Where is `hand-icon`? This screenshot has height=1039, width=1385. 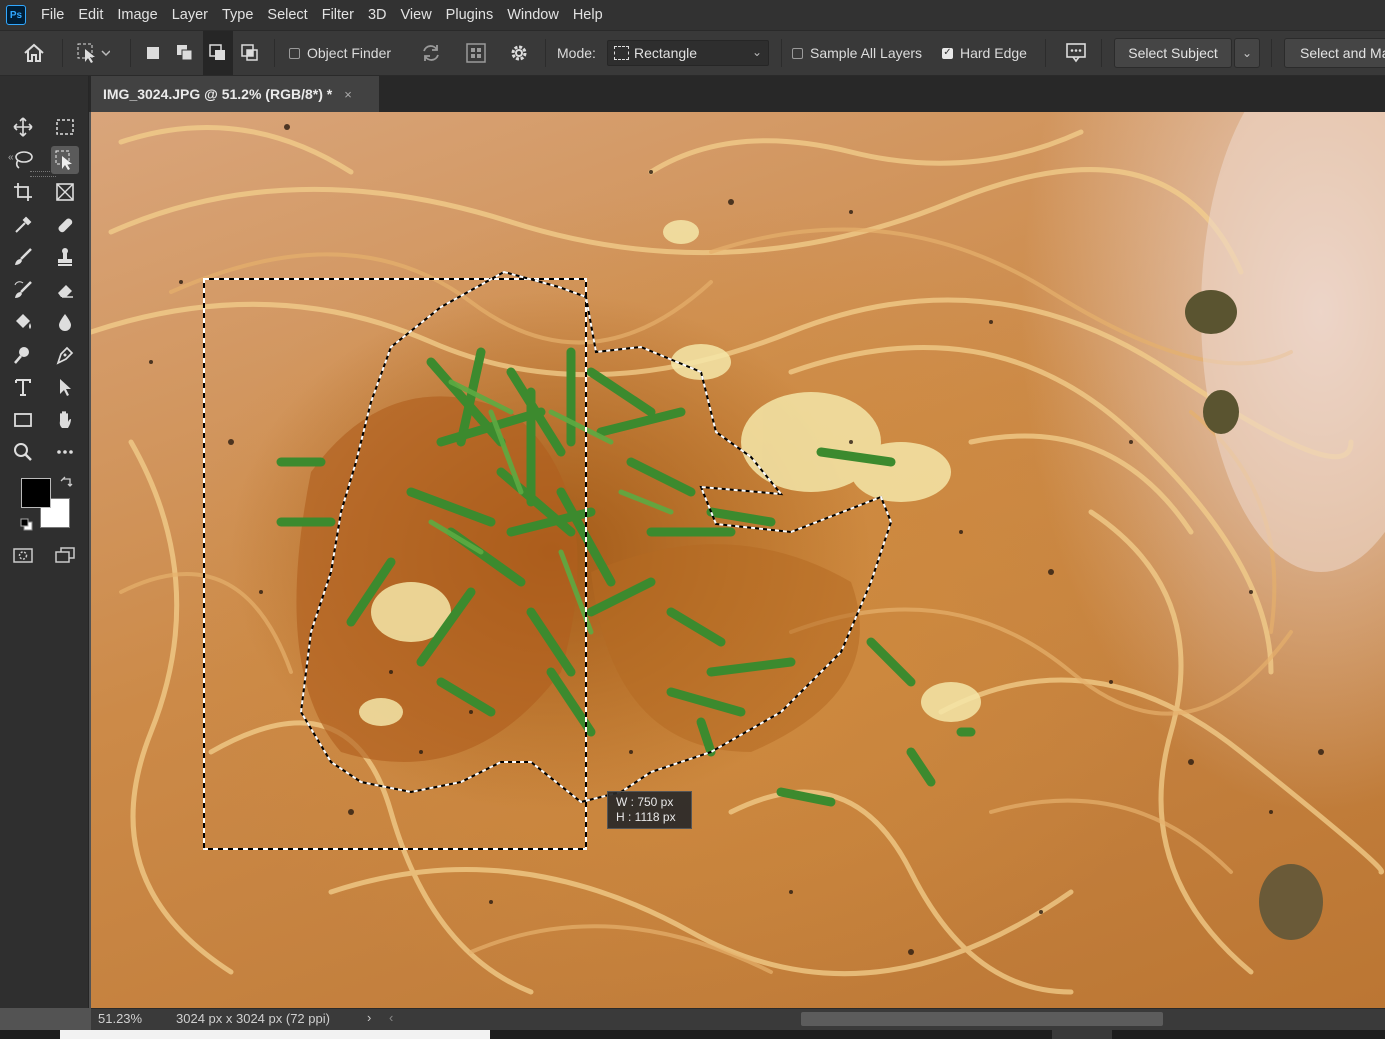
hand-icon is located at coordinates (65, 420).